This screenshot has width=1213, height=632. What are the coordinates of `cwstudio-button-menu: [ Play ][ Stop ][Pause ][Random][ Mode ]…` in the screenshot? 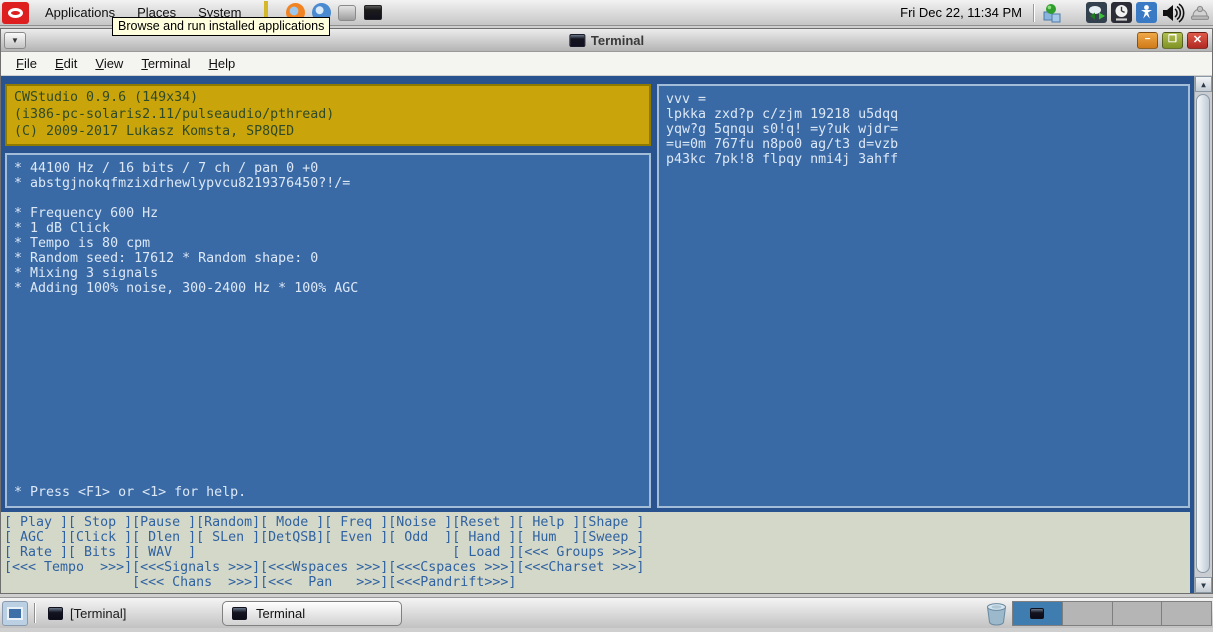 It's located at (595, 552).